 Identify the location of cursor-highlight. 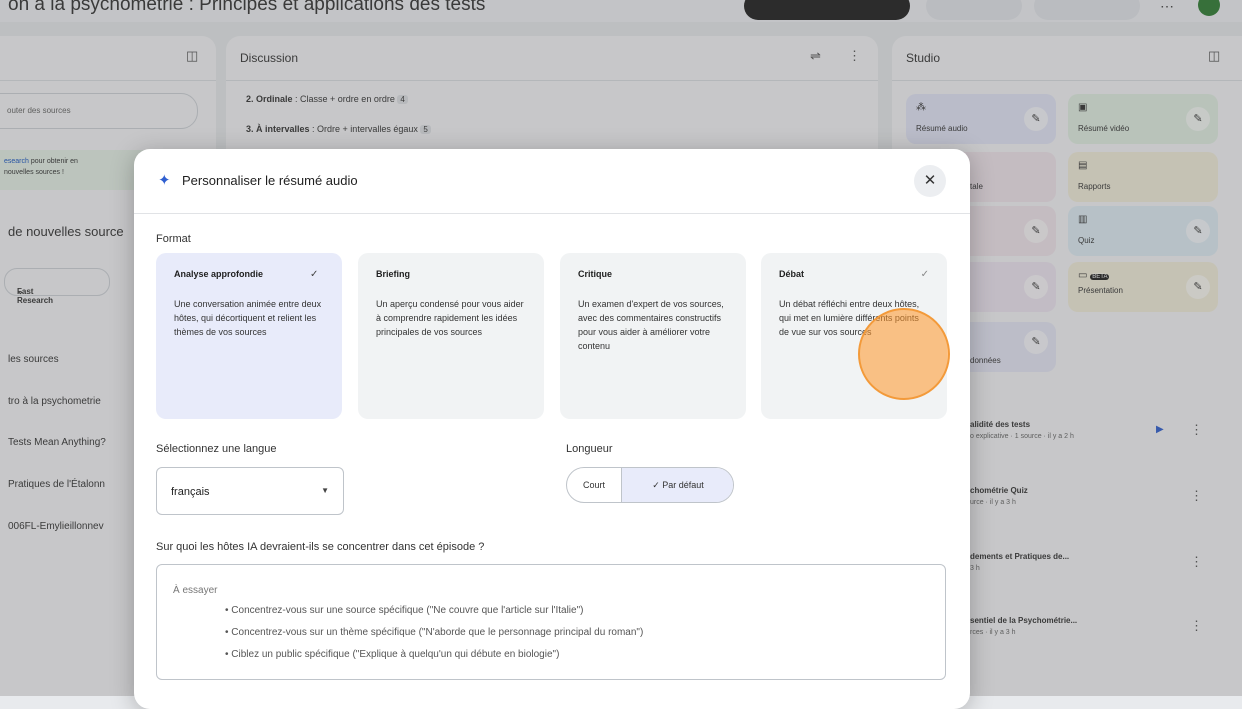
(904, 354).